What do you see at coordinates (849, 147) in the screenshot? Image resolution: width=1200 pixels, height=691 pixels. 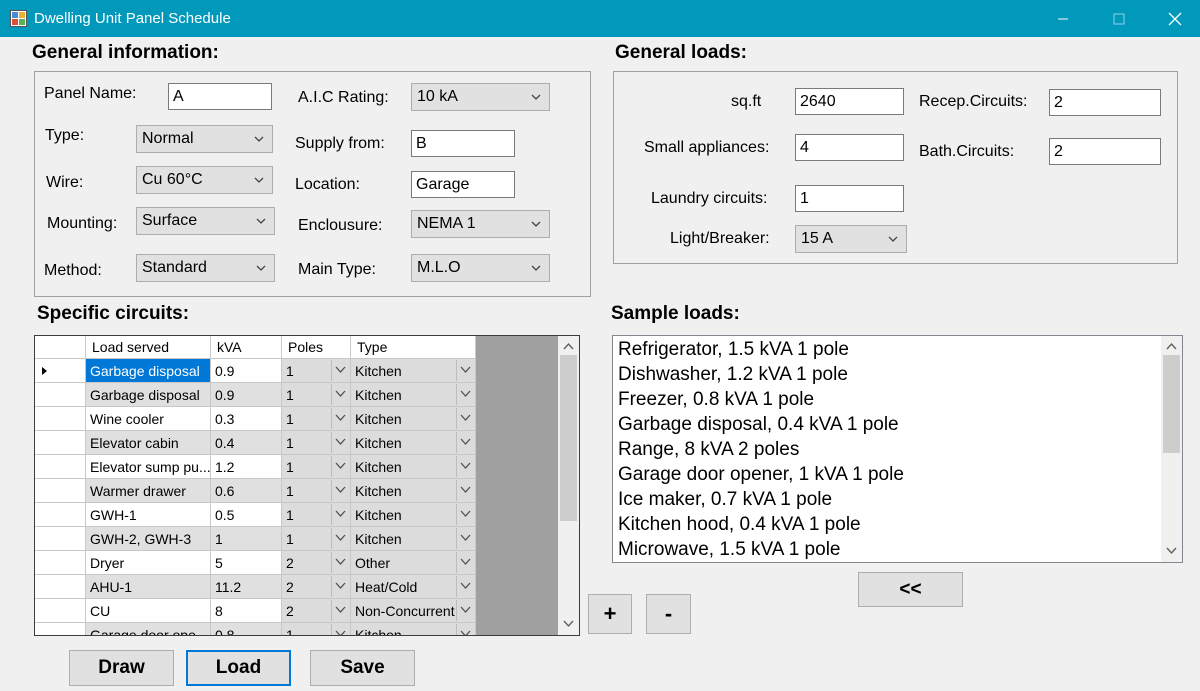 I see `small-appliances-input: 4` at bounding box center [849, 147].